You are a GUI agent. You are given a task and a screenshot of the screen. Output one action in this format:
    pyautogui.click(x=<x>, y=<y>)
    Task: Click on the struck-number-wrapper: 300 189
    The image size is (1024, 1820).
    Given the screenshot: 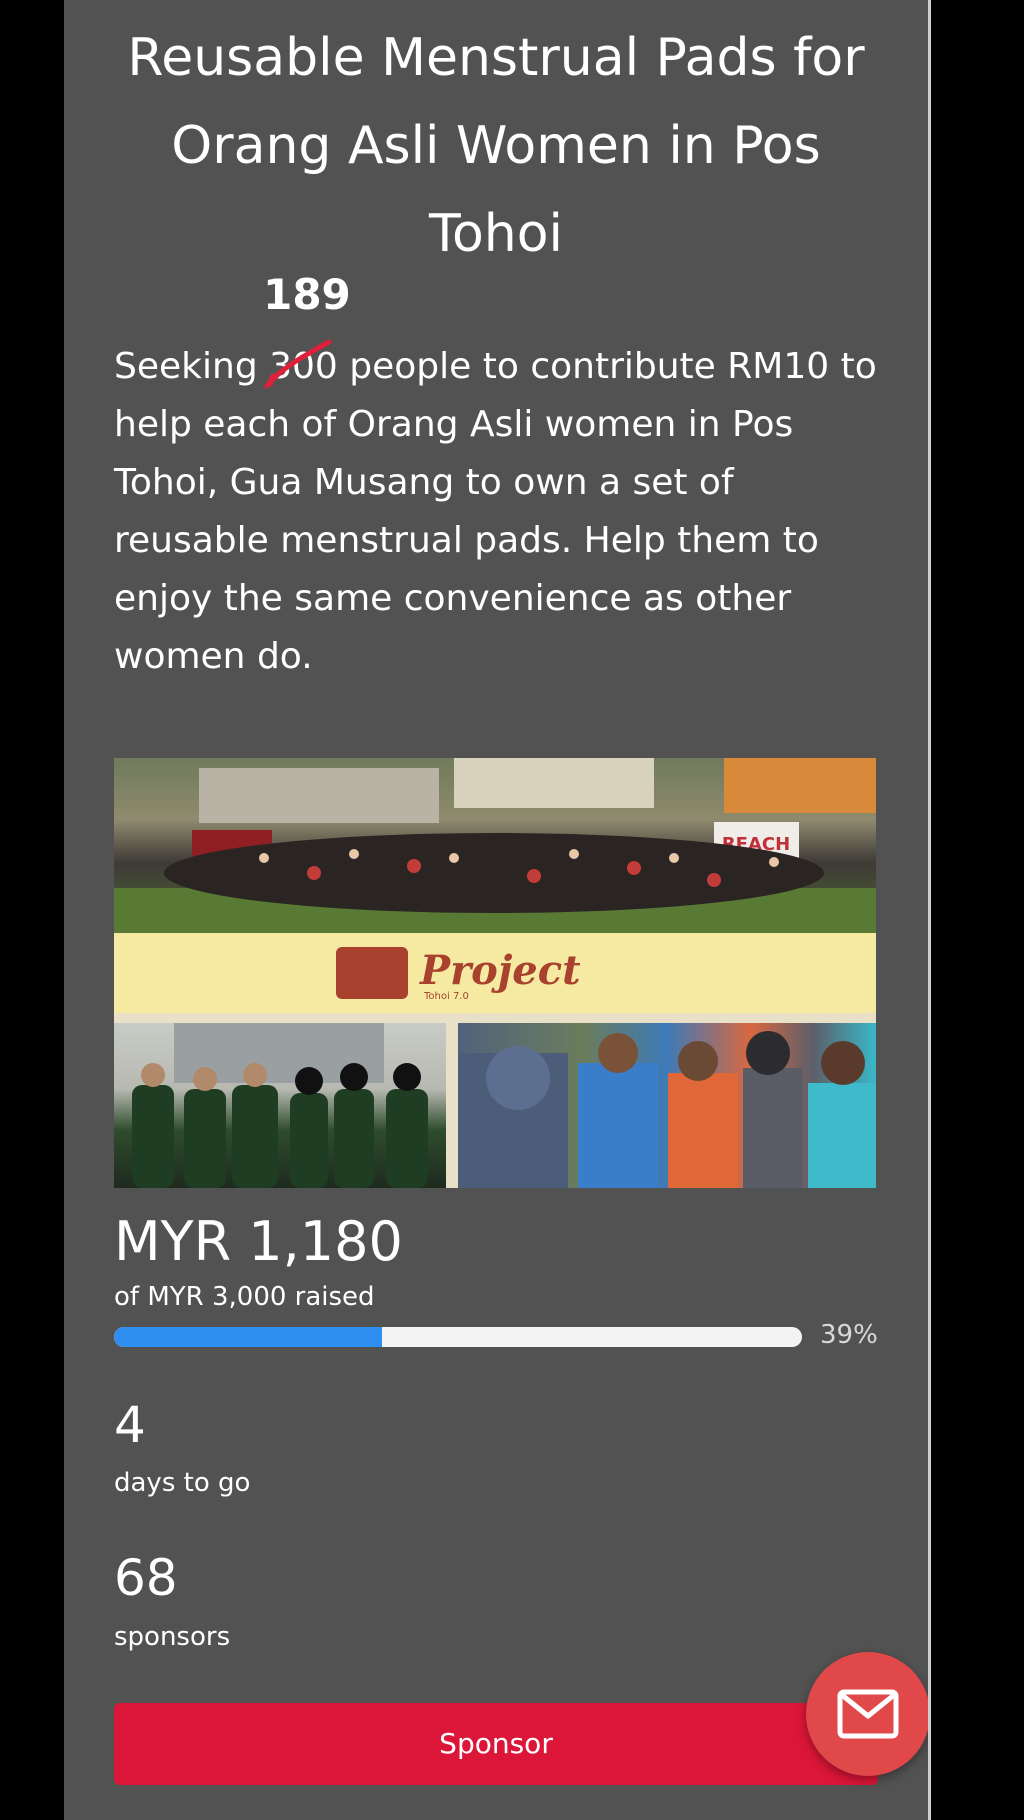 What is the action you would take?
    pyautogui.click(x=307, y=333)
    